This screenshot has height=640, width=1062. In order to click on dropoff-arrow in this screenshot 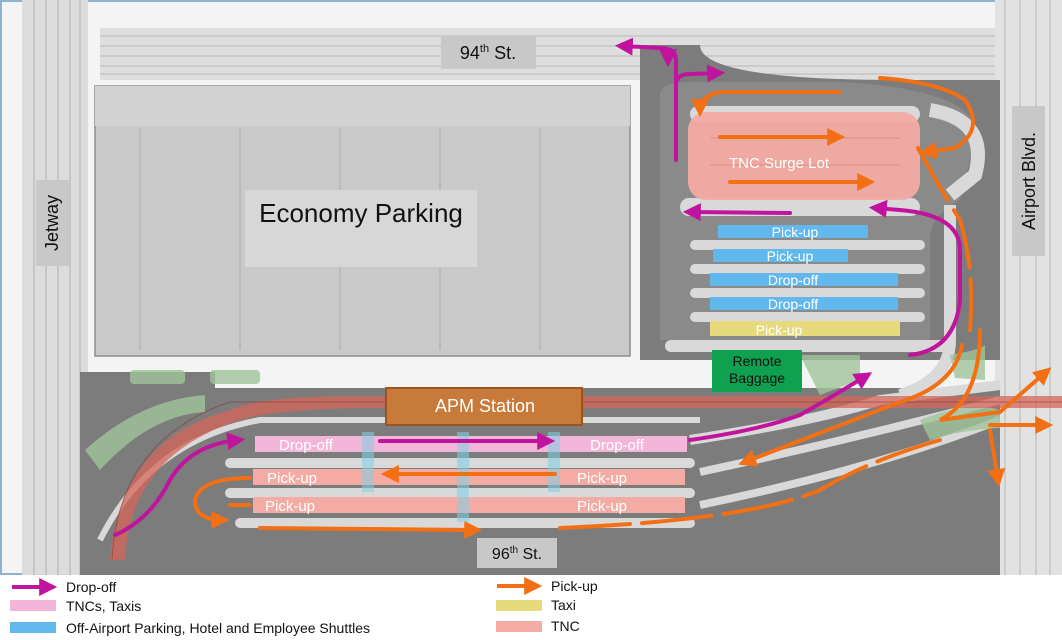, I will do `click(737, 212)`.